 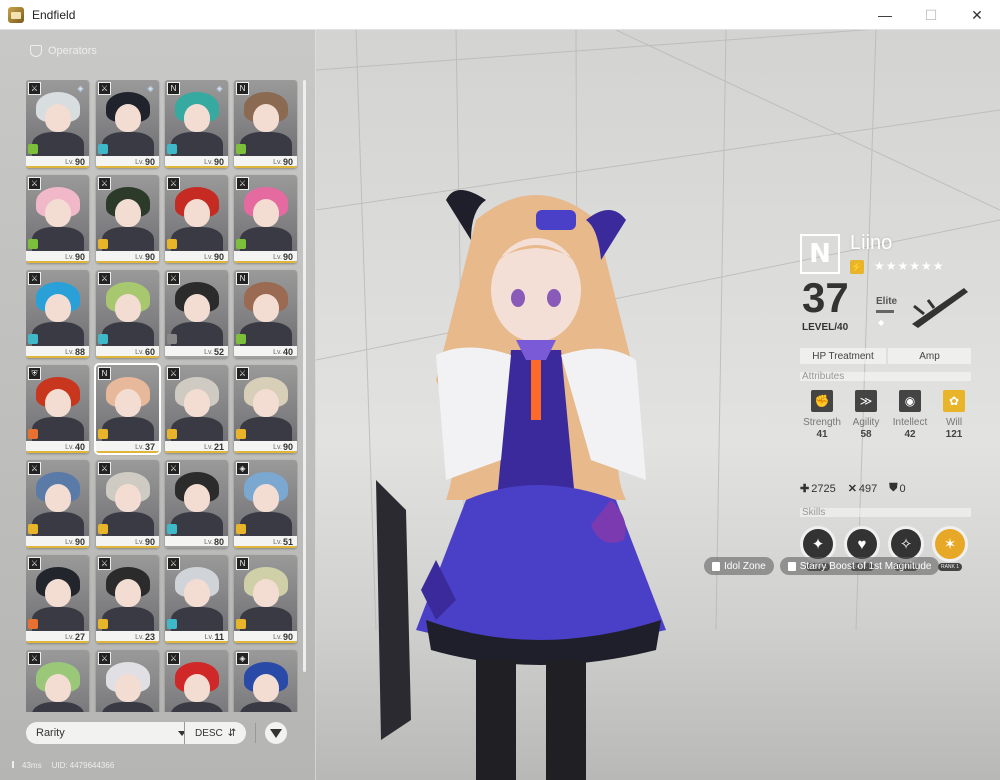 I want to click on divider, so click(x=255, y=733).